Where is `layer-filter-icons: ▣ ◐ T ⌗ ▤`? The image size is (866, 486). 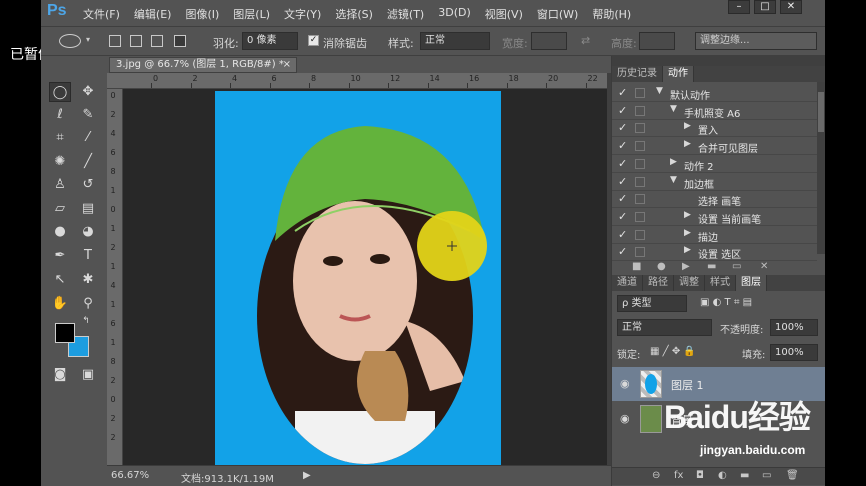 layer-filter-icons: ▣ ◐ T ⌗ ▤ is located at coordinates (726, 302).